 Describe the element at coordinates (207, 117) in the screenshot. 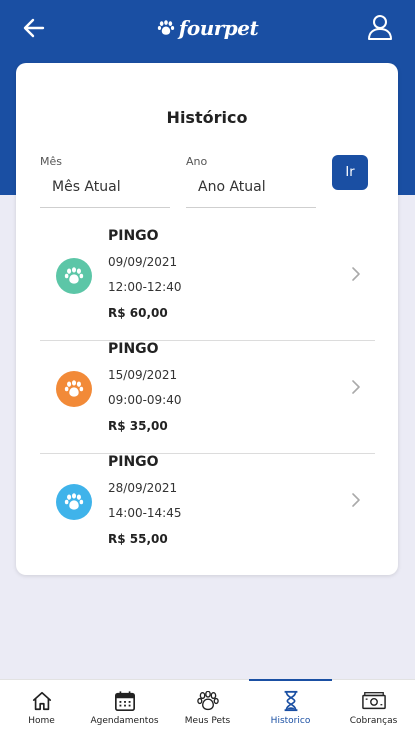

I see `page-title: Histórico` at that location.